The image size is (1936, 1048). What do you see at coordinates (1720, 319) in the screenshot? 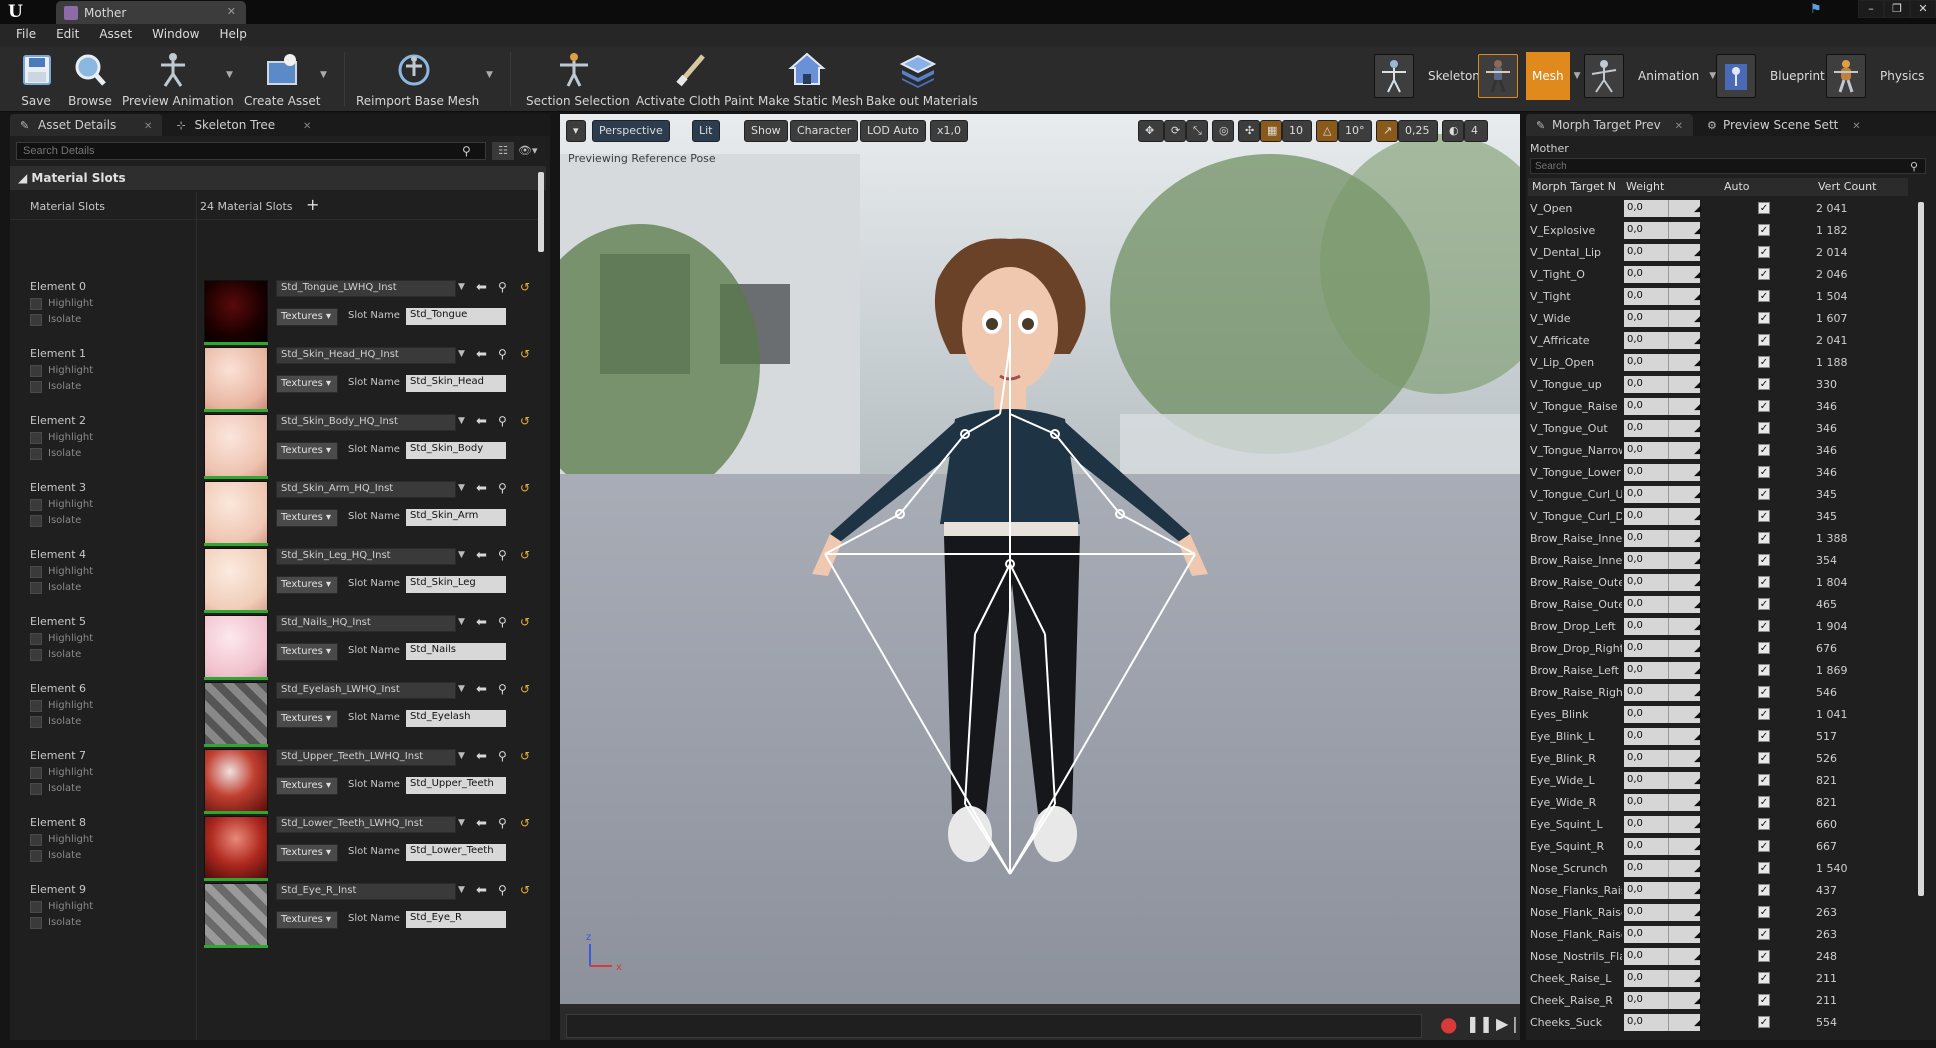
I see `morph-target-row: V_Wide 0,0 ◢ ✓ 1 607` at bounding box center [1720, 319].